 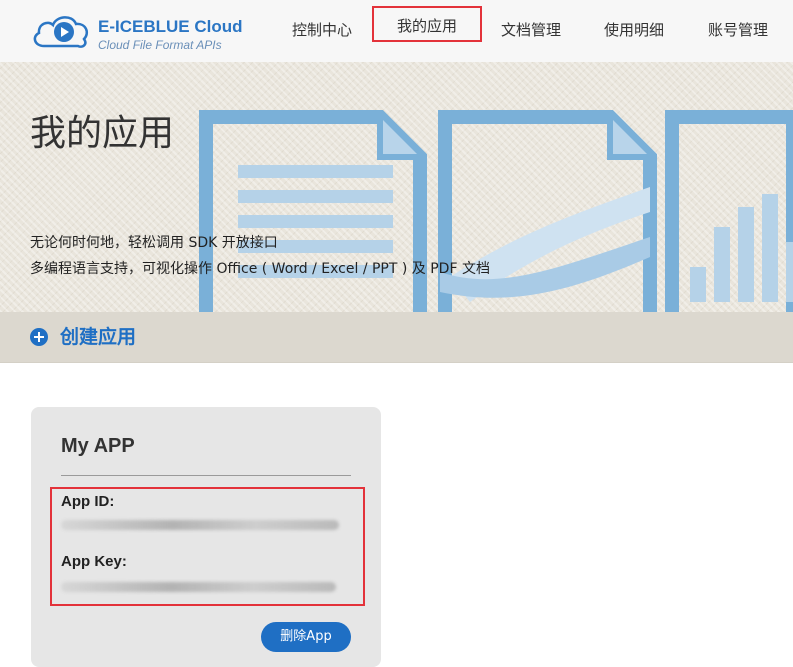 What do you see at coordinates (102, 133) in the screenshot?
I see `page-title: 我的应用` at bounding box center [102, 133].